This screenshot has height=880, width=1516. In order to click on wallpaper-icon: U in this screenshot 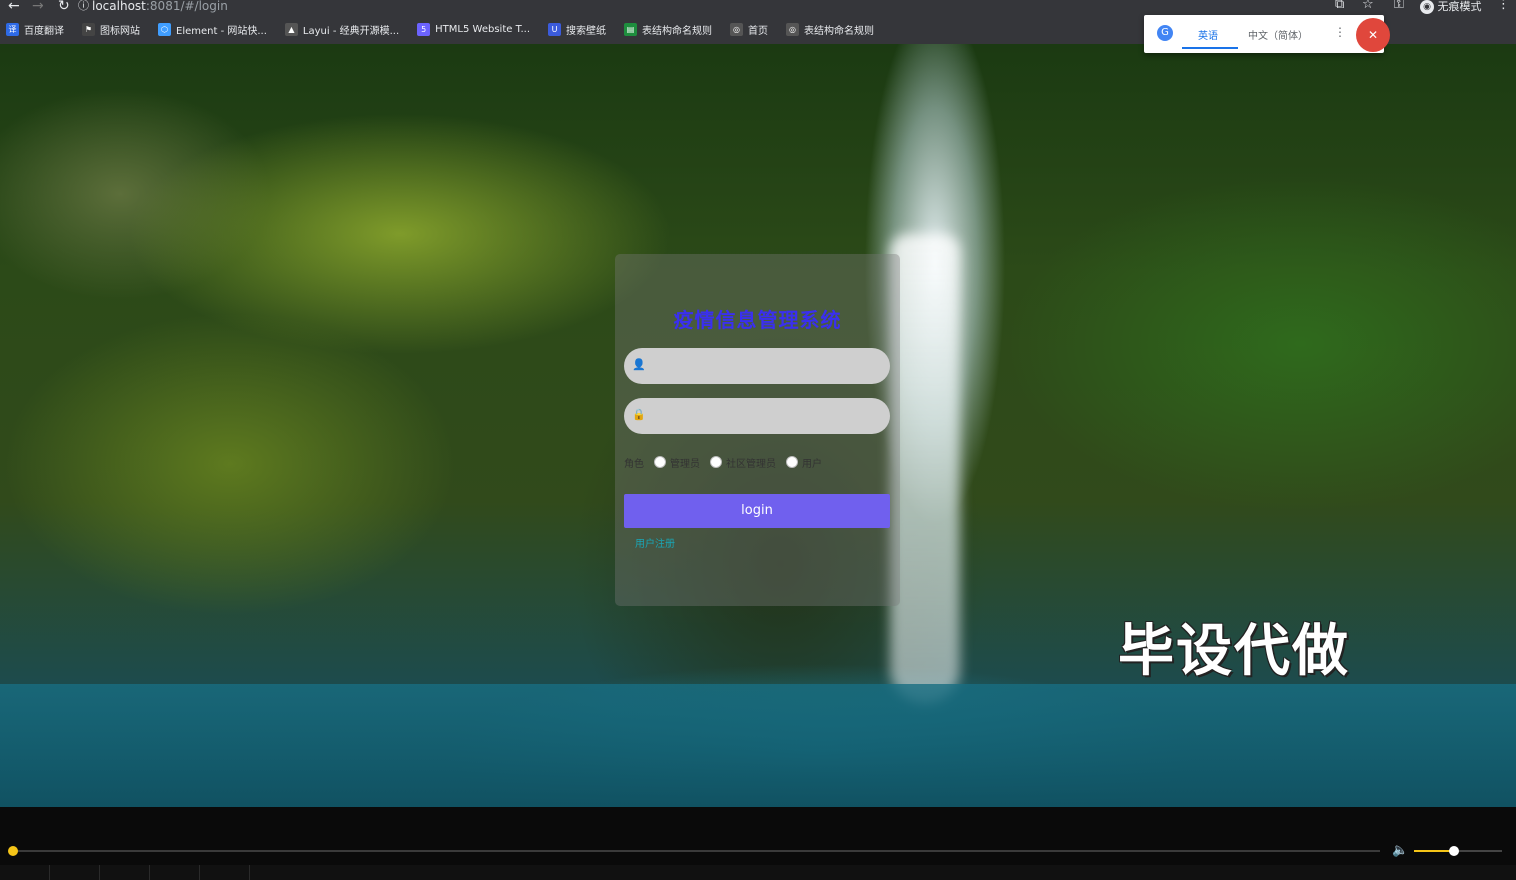, I will do `click(555, 29)`.